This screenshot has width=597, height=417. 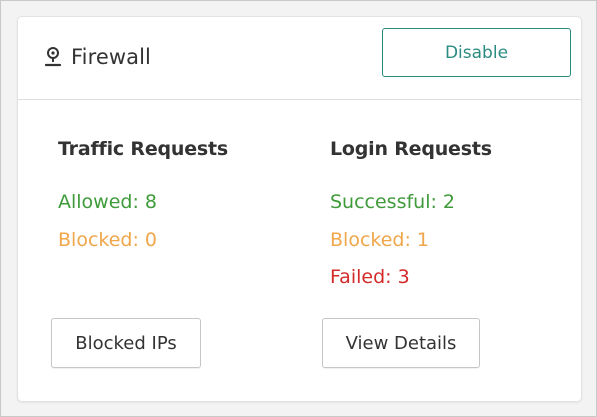 I want to click on traffic-requests-heading: Traffic Requests, so click(x=143, y=149).